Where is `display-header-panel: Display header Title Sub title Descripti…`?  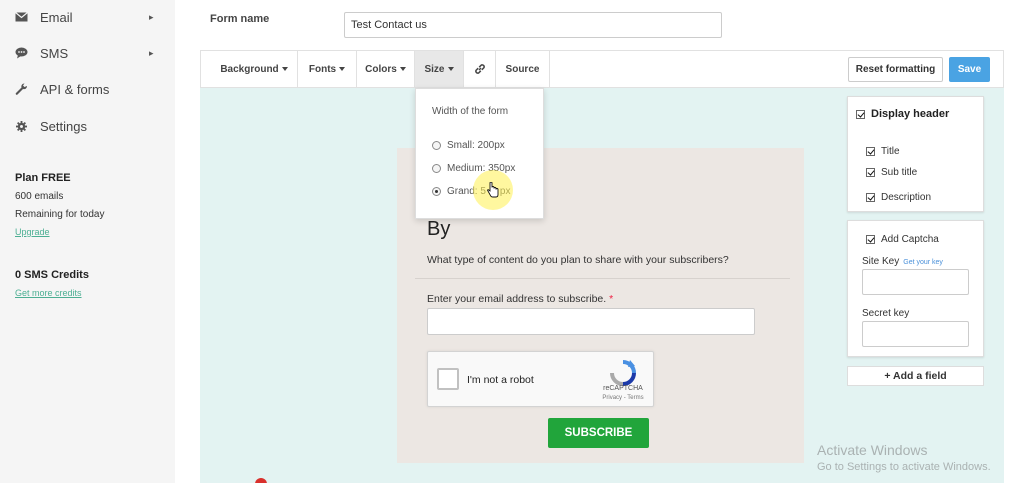 display-header-panel: Display header Title Sub title Descripti… is located at coordinates (915, 154).